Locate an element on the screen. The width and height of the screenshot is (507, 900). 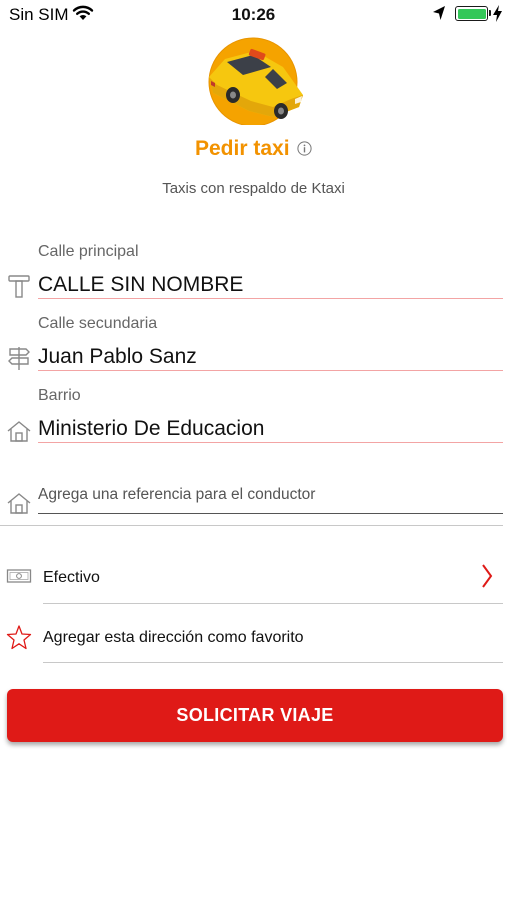
section-divider is located at coordinates (251, 525).